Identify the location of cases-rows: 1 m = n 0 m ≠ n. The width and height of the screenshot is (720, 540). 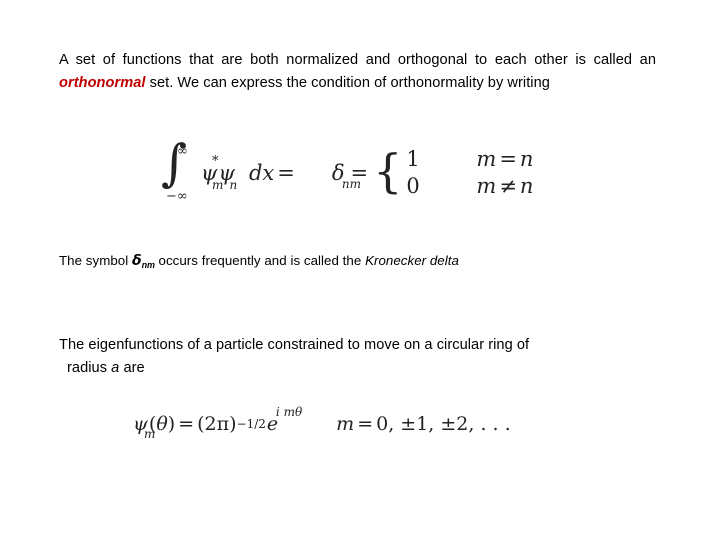
(469, 173).